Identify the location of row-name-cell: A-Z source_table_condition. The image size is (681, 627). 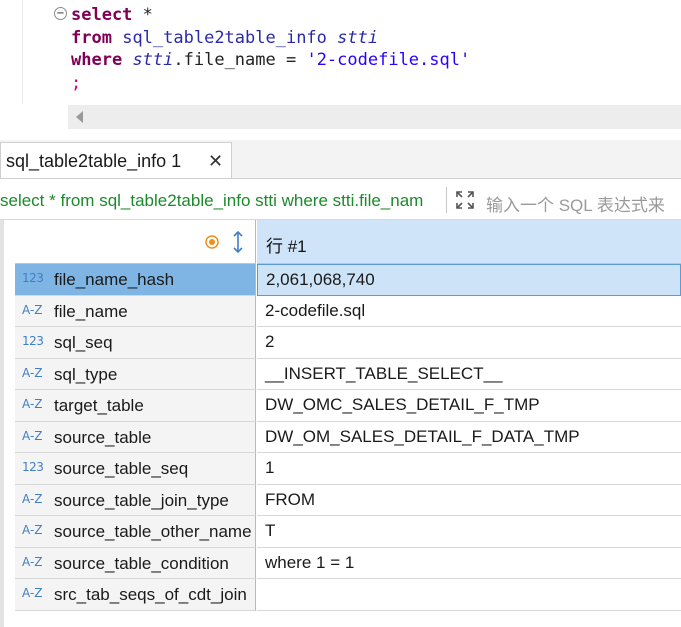
(135, 563).